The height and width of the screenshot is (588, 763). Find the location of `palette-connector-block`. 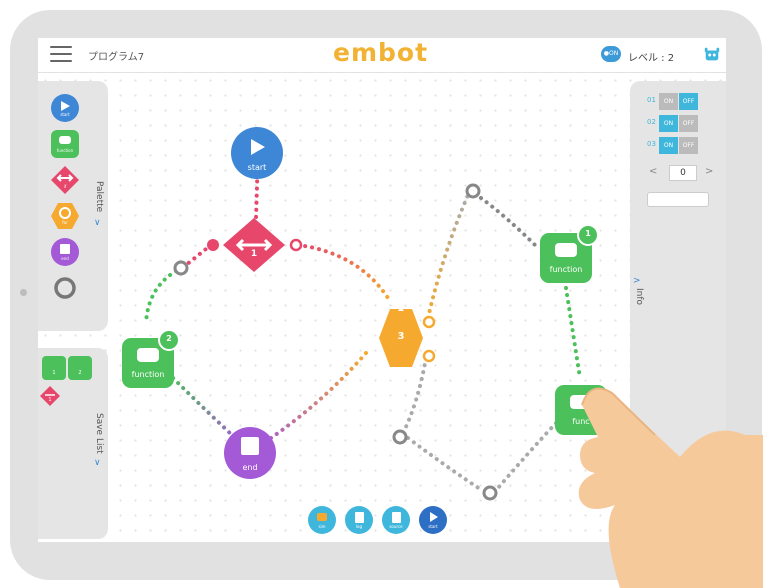

palette-connector-block is located at coordinates (65, 288).